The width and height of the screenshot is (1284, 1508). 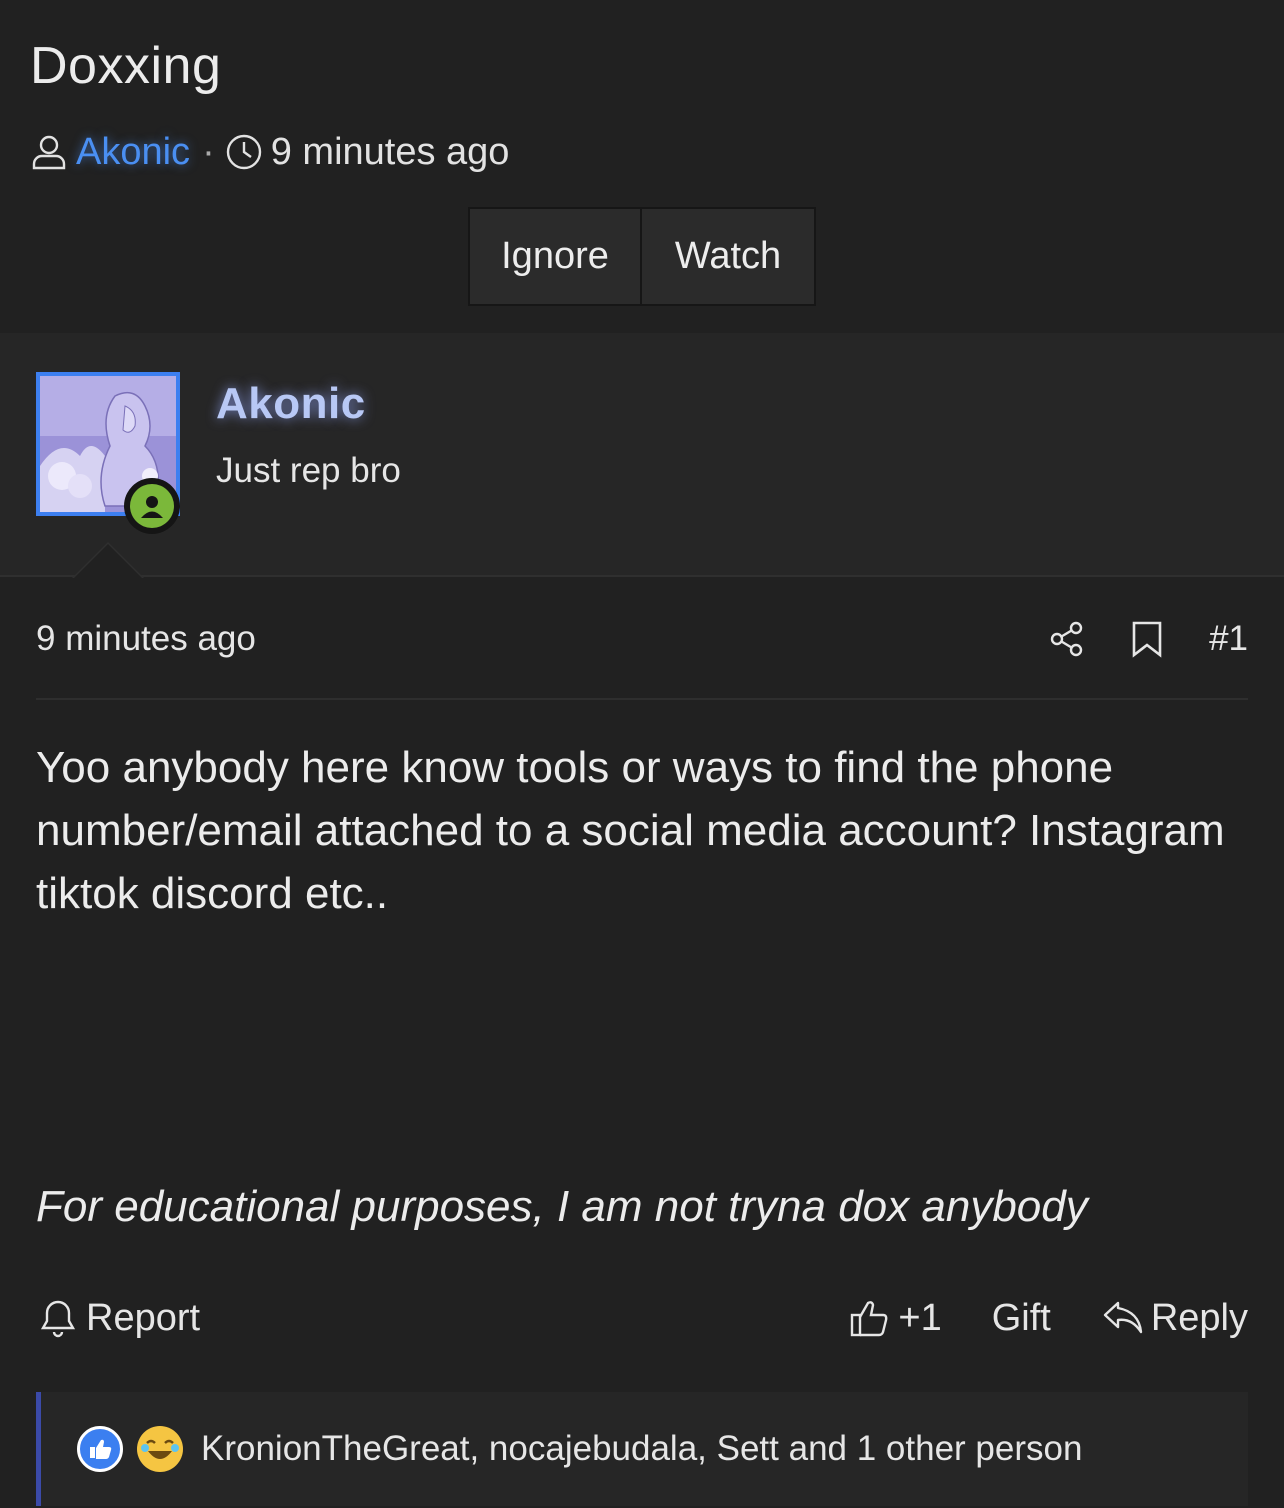 I want to click on online-user-icon, so click(x=152, y=507).